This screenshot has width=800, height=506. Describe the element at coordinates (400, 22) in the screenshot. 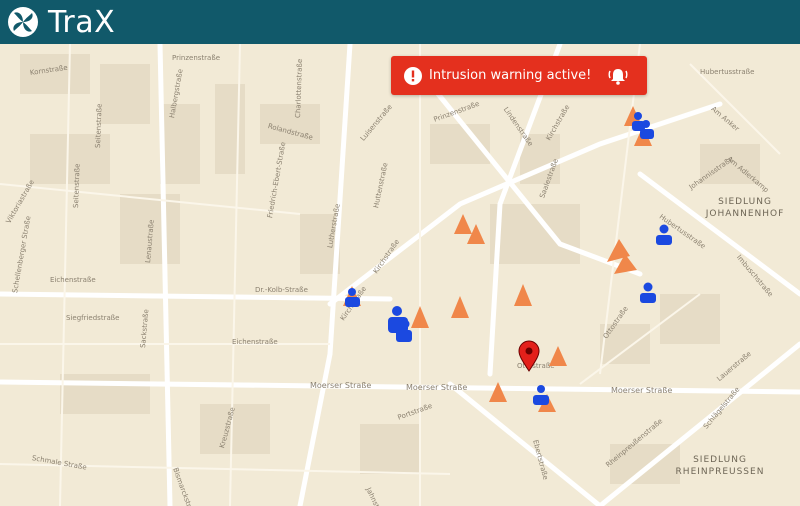

I see `app-header: TraX` at that location.